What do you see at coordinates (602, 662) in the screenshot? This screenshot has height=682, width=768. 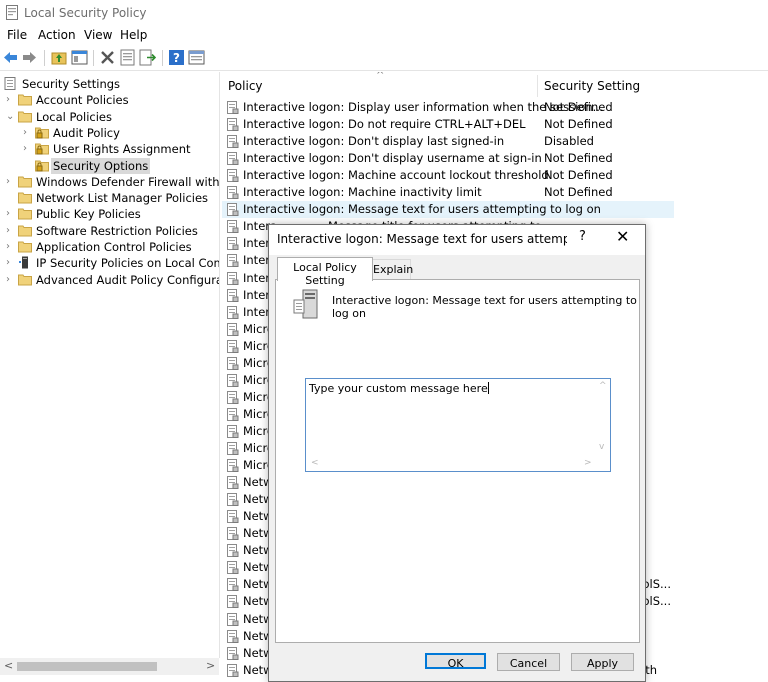 I see `apply-button: Apply` at bounding box center [602, 662].